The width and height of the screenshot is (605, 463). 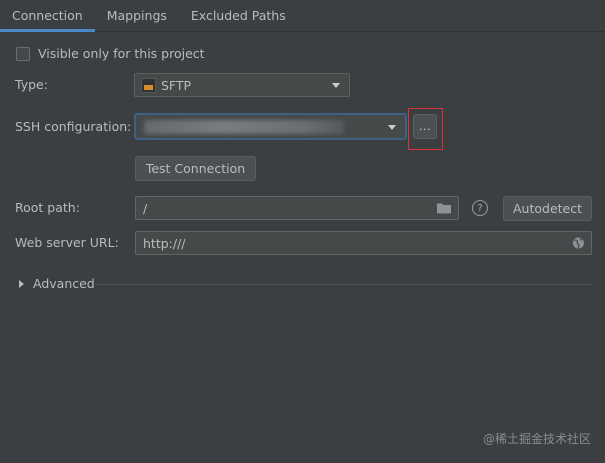 I want to click on tab-excluded-paths: Excluded Paths, so click(x=238, y=15).